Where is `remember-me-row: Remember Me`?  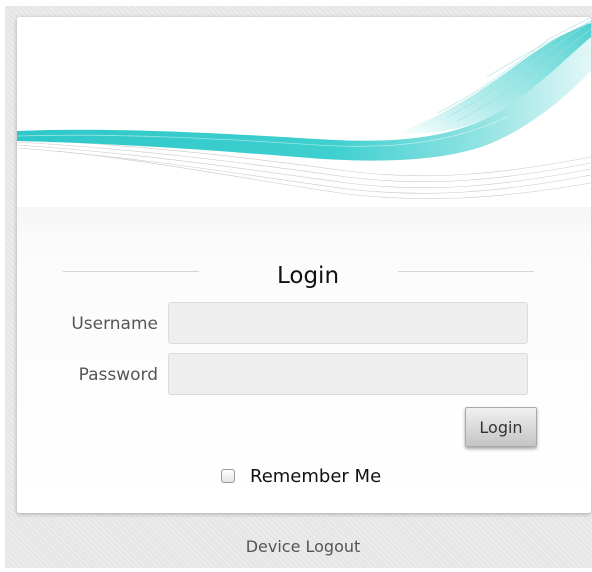
remember-me-row: Remember Me is located at coordinates (301, 476).